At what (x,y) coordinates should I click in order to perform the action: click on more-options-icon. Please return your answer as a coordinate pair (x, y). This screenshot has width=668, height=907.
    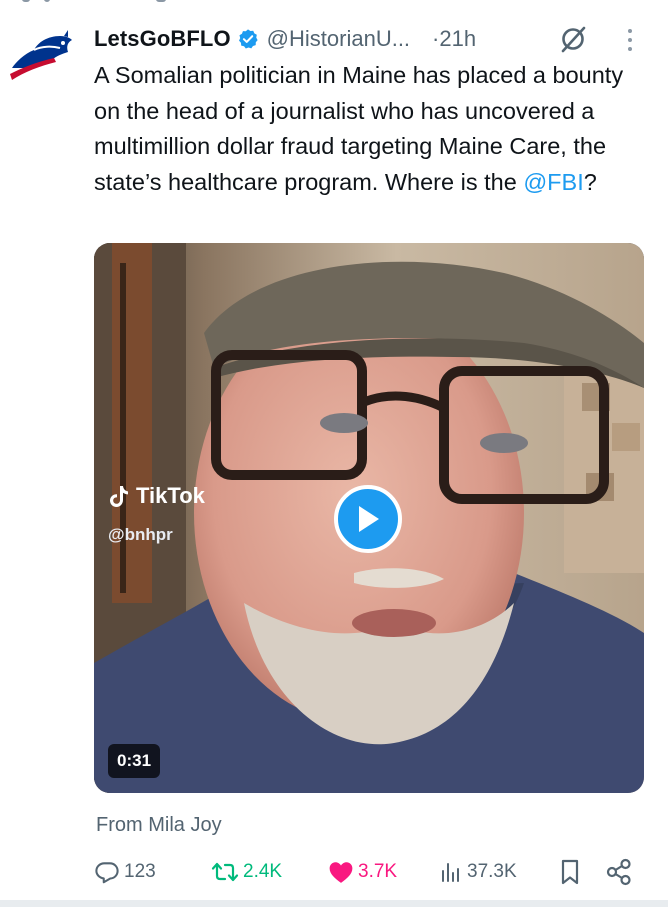
    Looking at the image, I should click on (630, 40).